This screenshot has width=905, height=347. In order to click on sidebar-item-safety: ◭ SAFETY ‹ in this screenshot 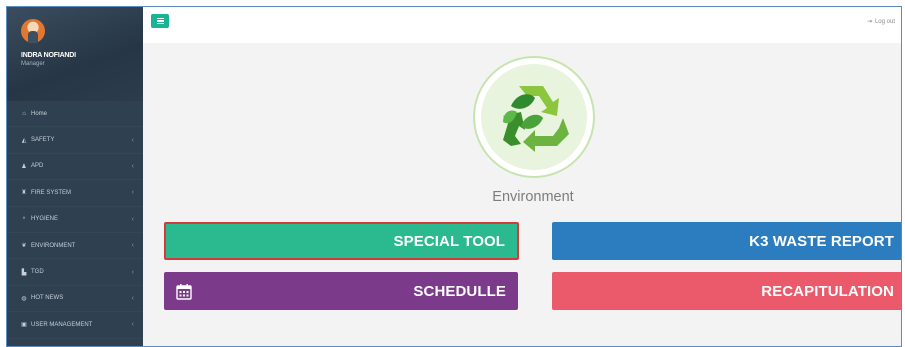, I will do `click(75, 140)`.